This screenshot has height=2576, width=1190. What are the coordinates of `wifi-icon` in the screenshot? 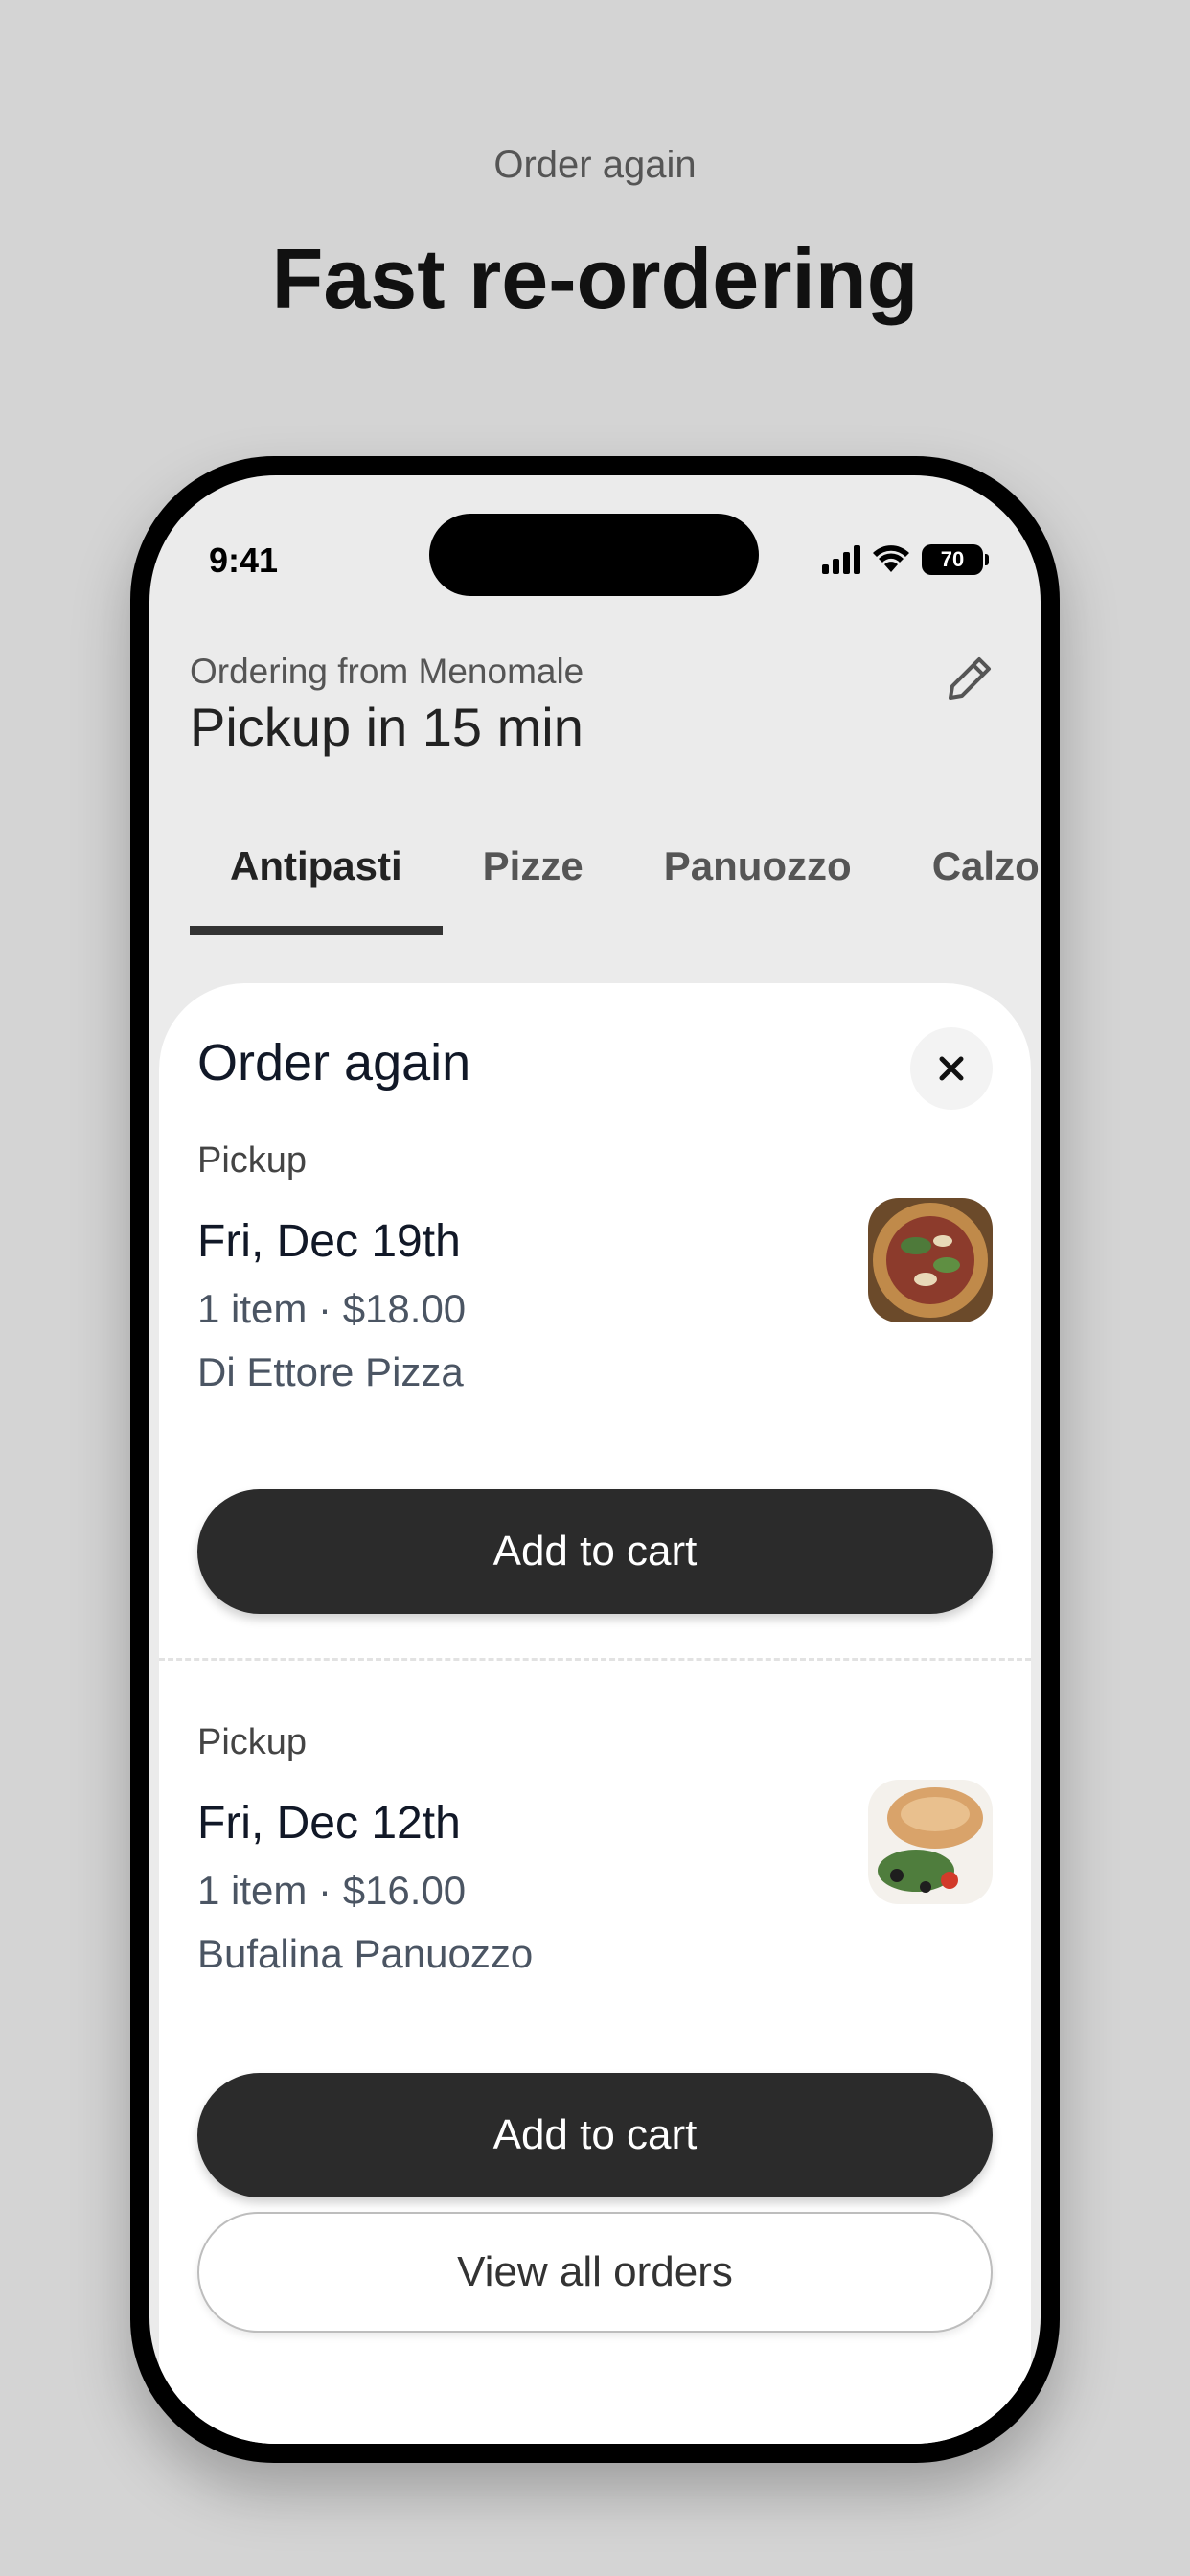 It's located at (891, 558).